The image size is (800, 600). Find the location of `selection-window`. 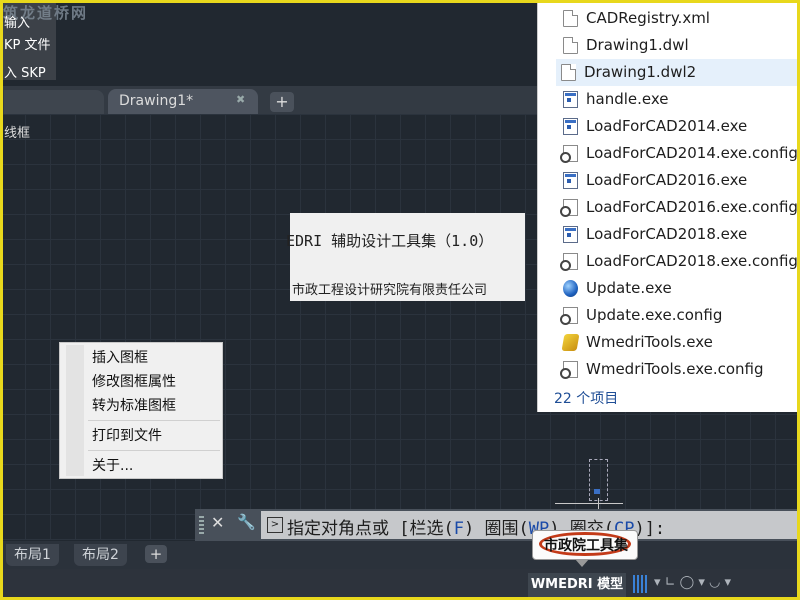

selection-window is located at coordinates (598, 480).